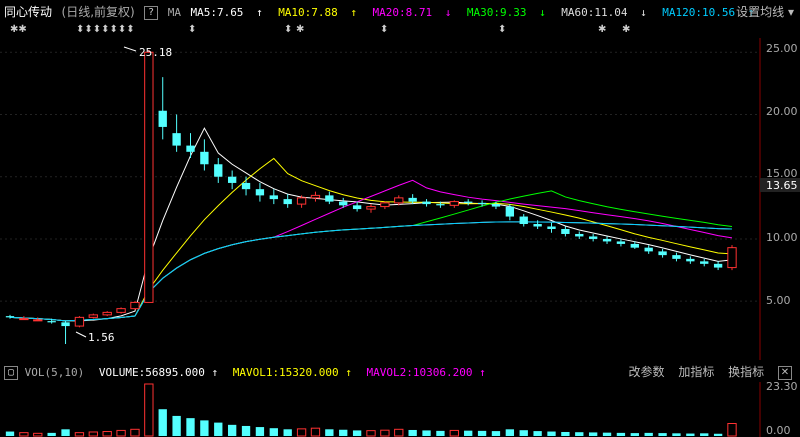 Image resolution: width=800 pixels, height=437 pixels. What do you see at coordinates (105, 29) in the screenshot?
I see `marker-icon: ⬍⬍⬍⬍⬍⬍⬍` at bounding box center [105, 29].